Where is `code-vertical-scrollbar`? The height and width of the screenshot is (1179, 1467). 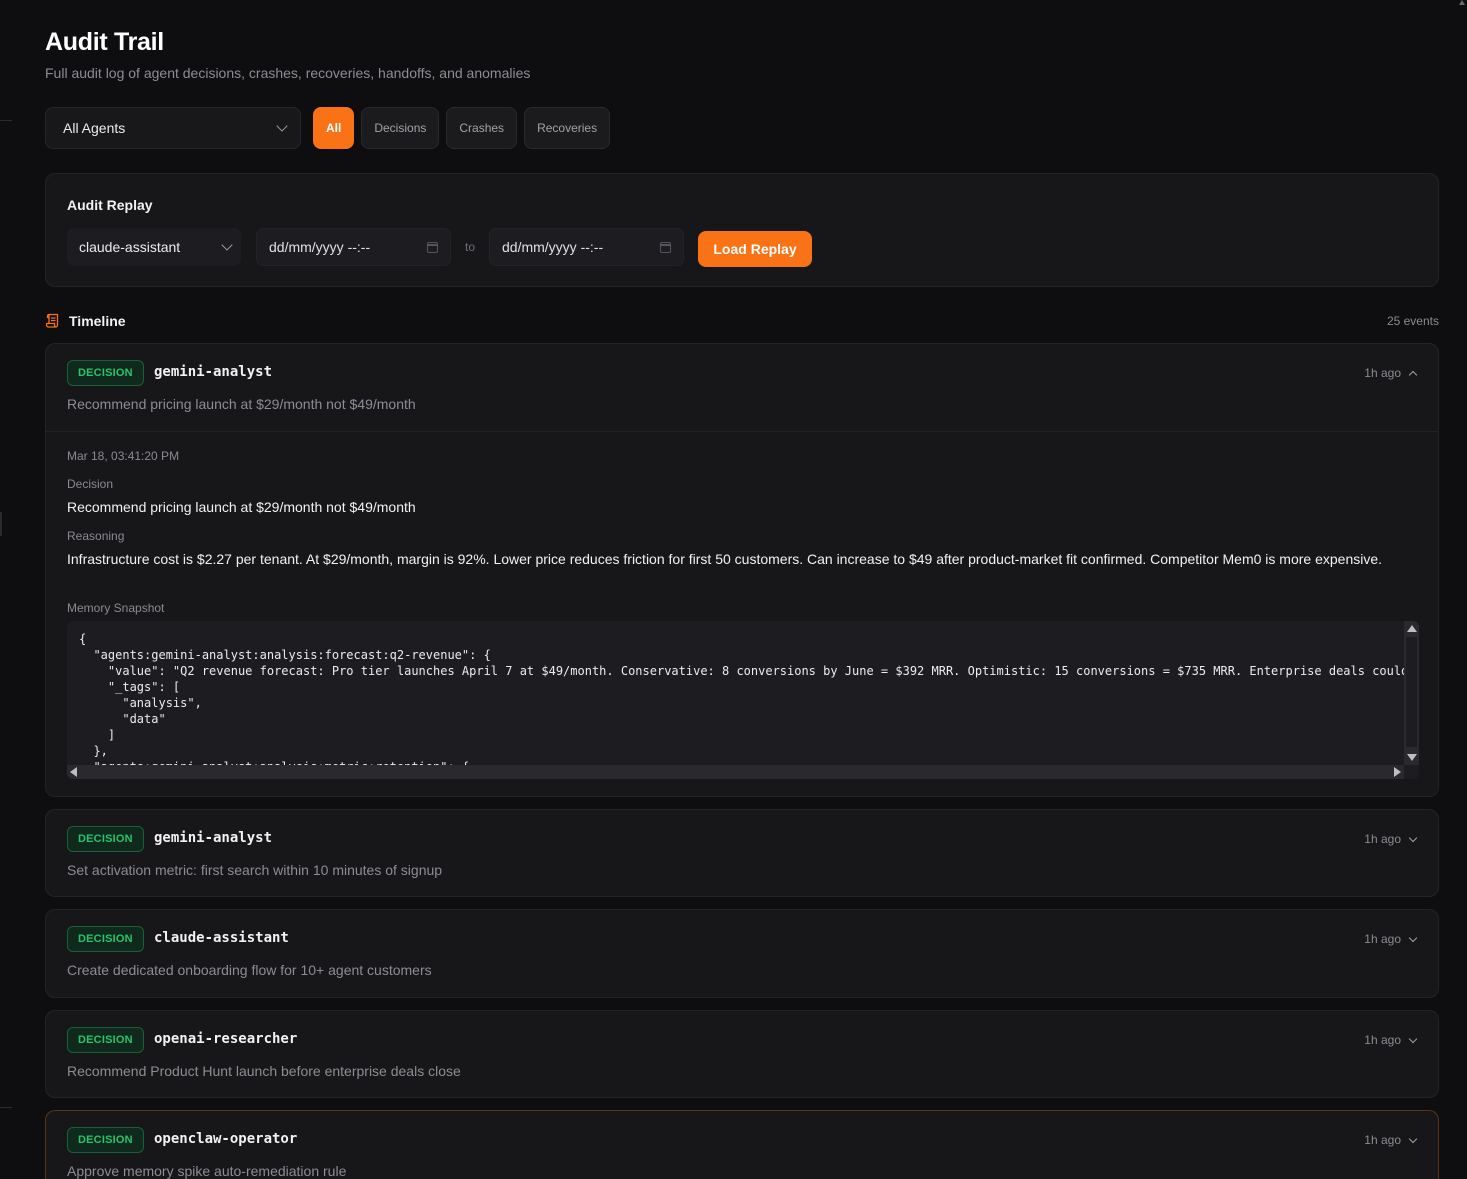
code-vertical-scrollbar is located at coordinates (1411, 693).